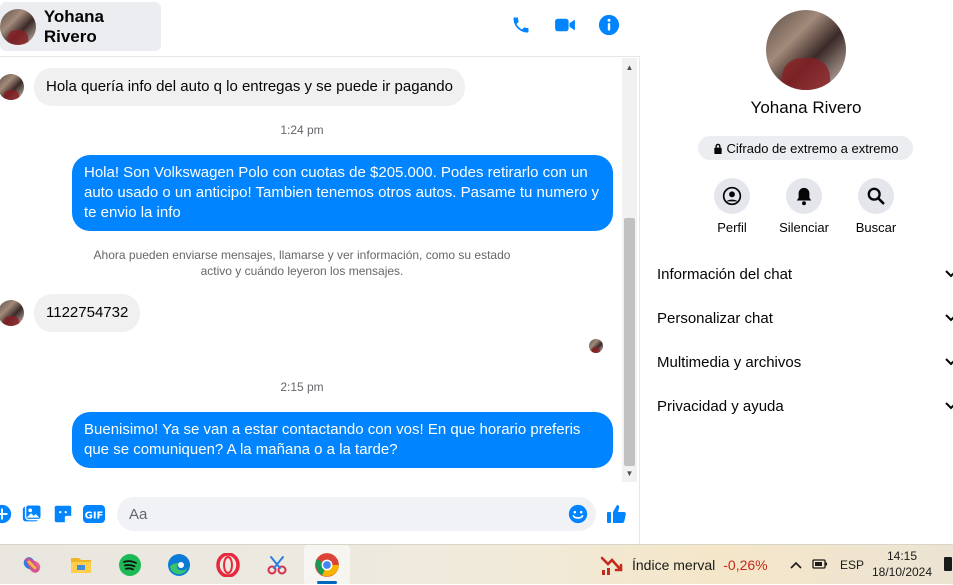  I want to click on gif-icon: GIF, so click(94, 514).